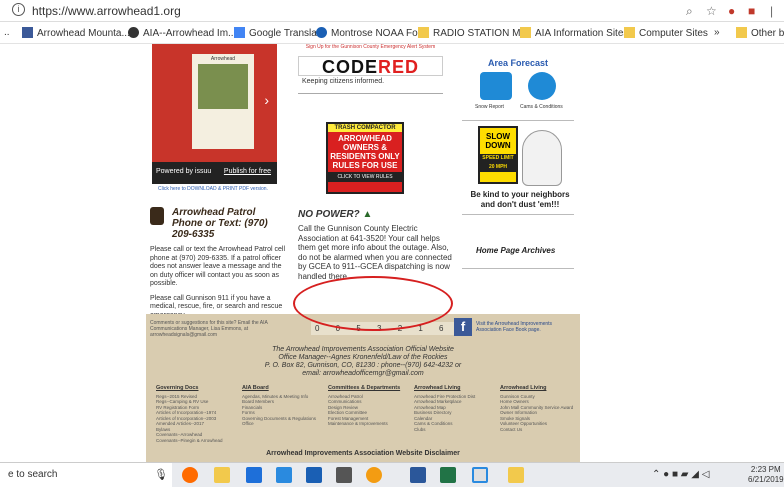 Image resolution: width=784 pixels, height=488 pixels. Describe the element at coordinates (266, 100) in the screenshot. I see `next-page-icon: ›` at that location.